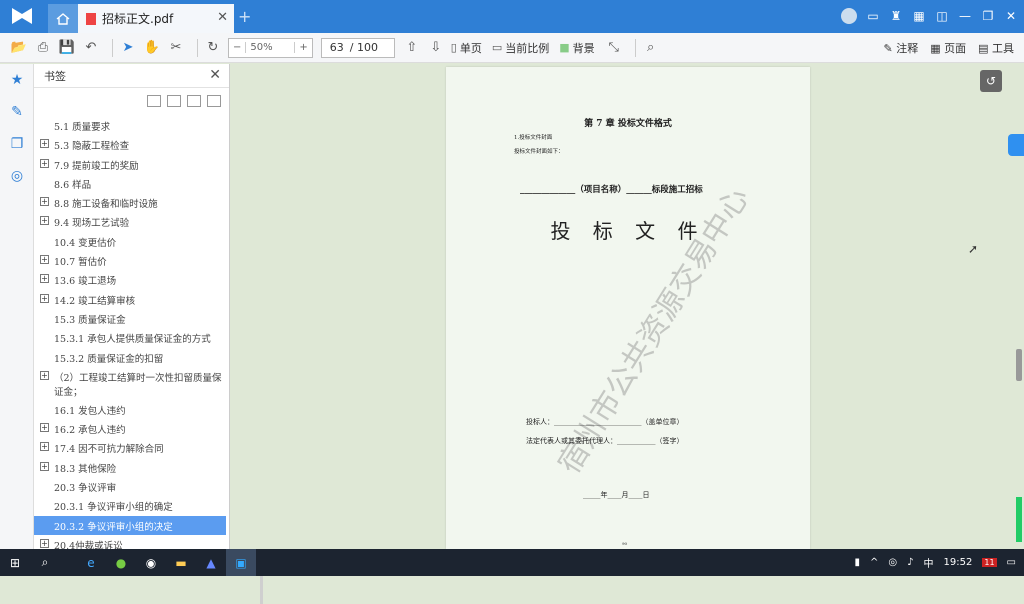 This screenshot has width=1024, height=604. What do you see at coordinates (576, 48) in the screenshot?
I see `background-button: ■ 背景` at bounding box center [576, 48].